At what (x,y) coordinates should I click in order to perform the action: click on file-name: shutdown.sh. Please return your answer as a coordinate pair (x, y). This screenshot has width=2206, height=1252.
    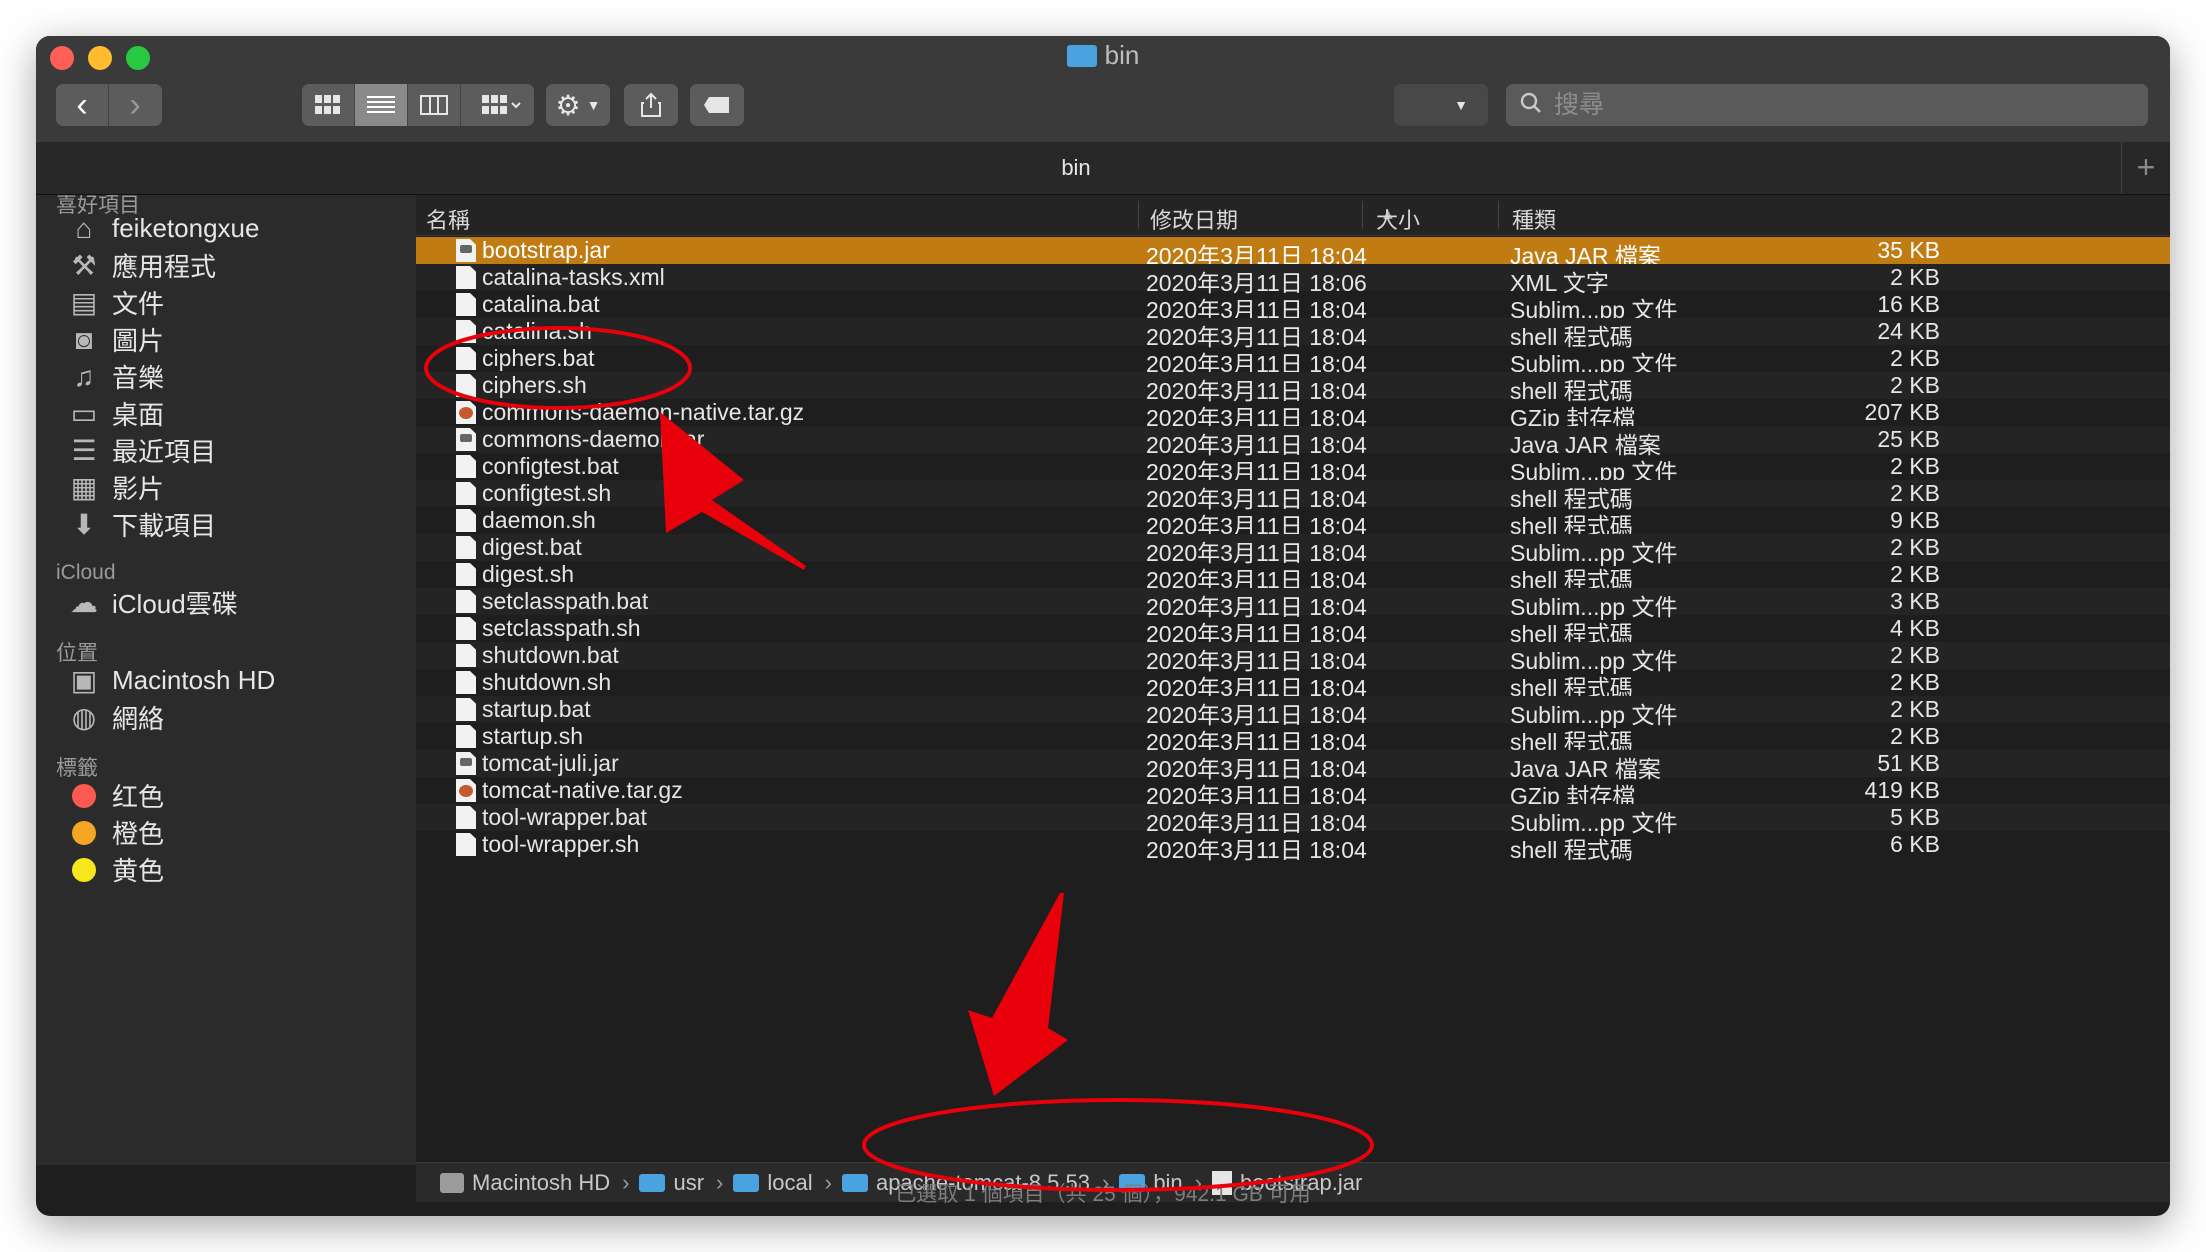
    Looking at the image, I should click on (547, 682).